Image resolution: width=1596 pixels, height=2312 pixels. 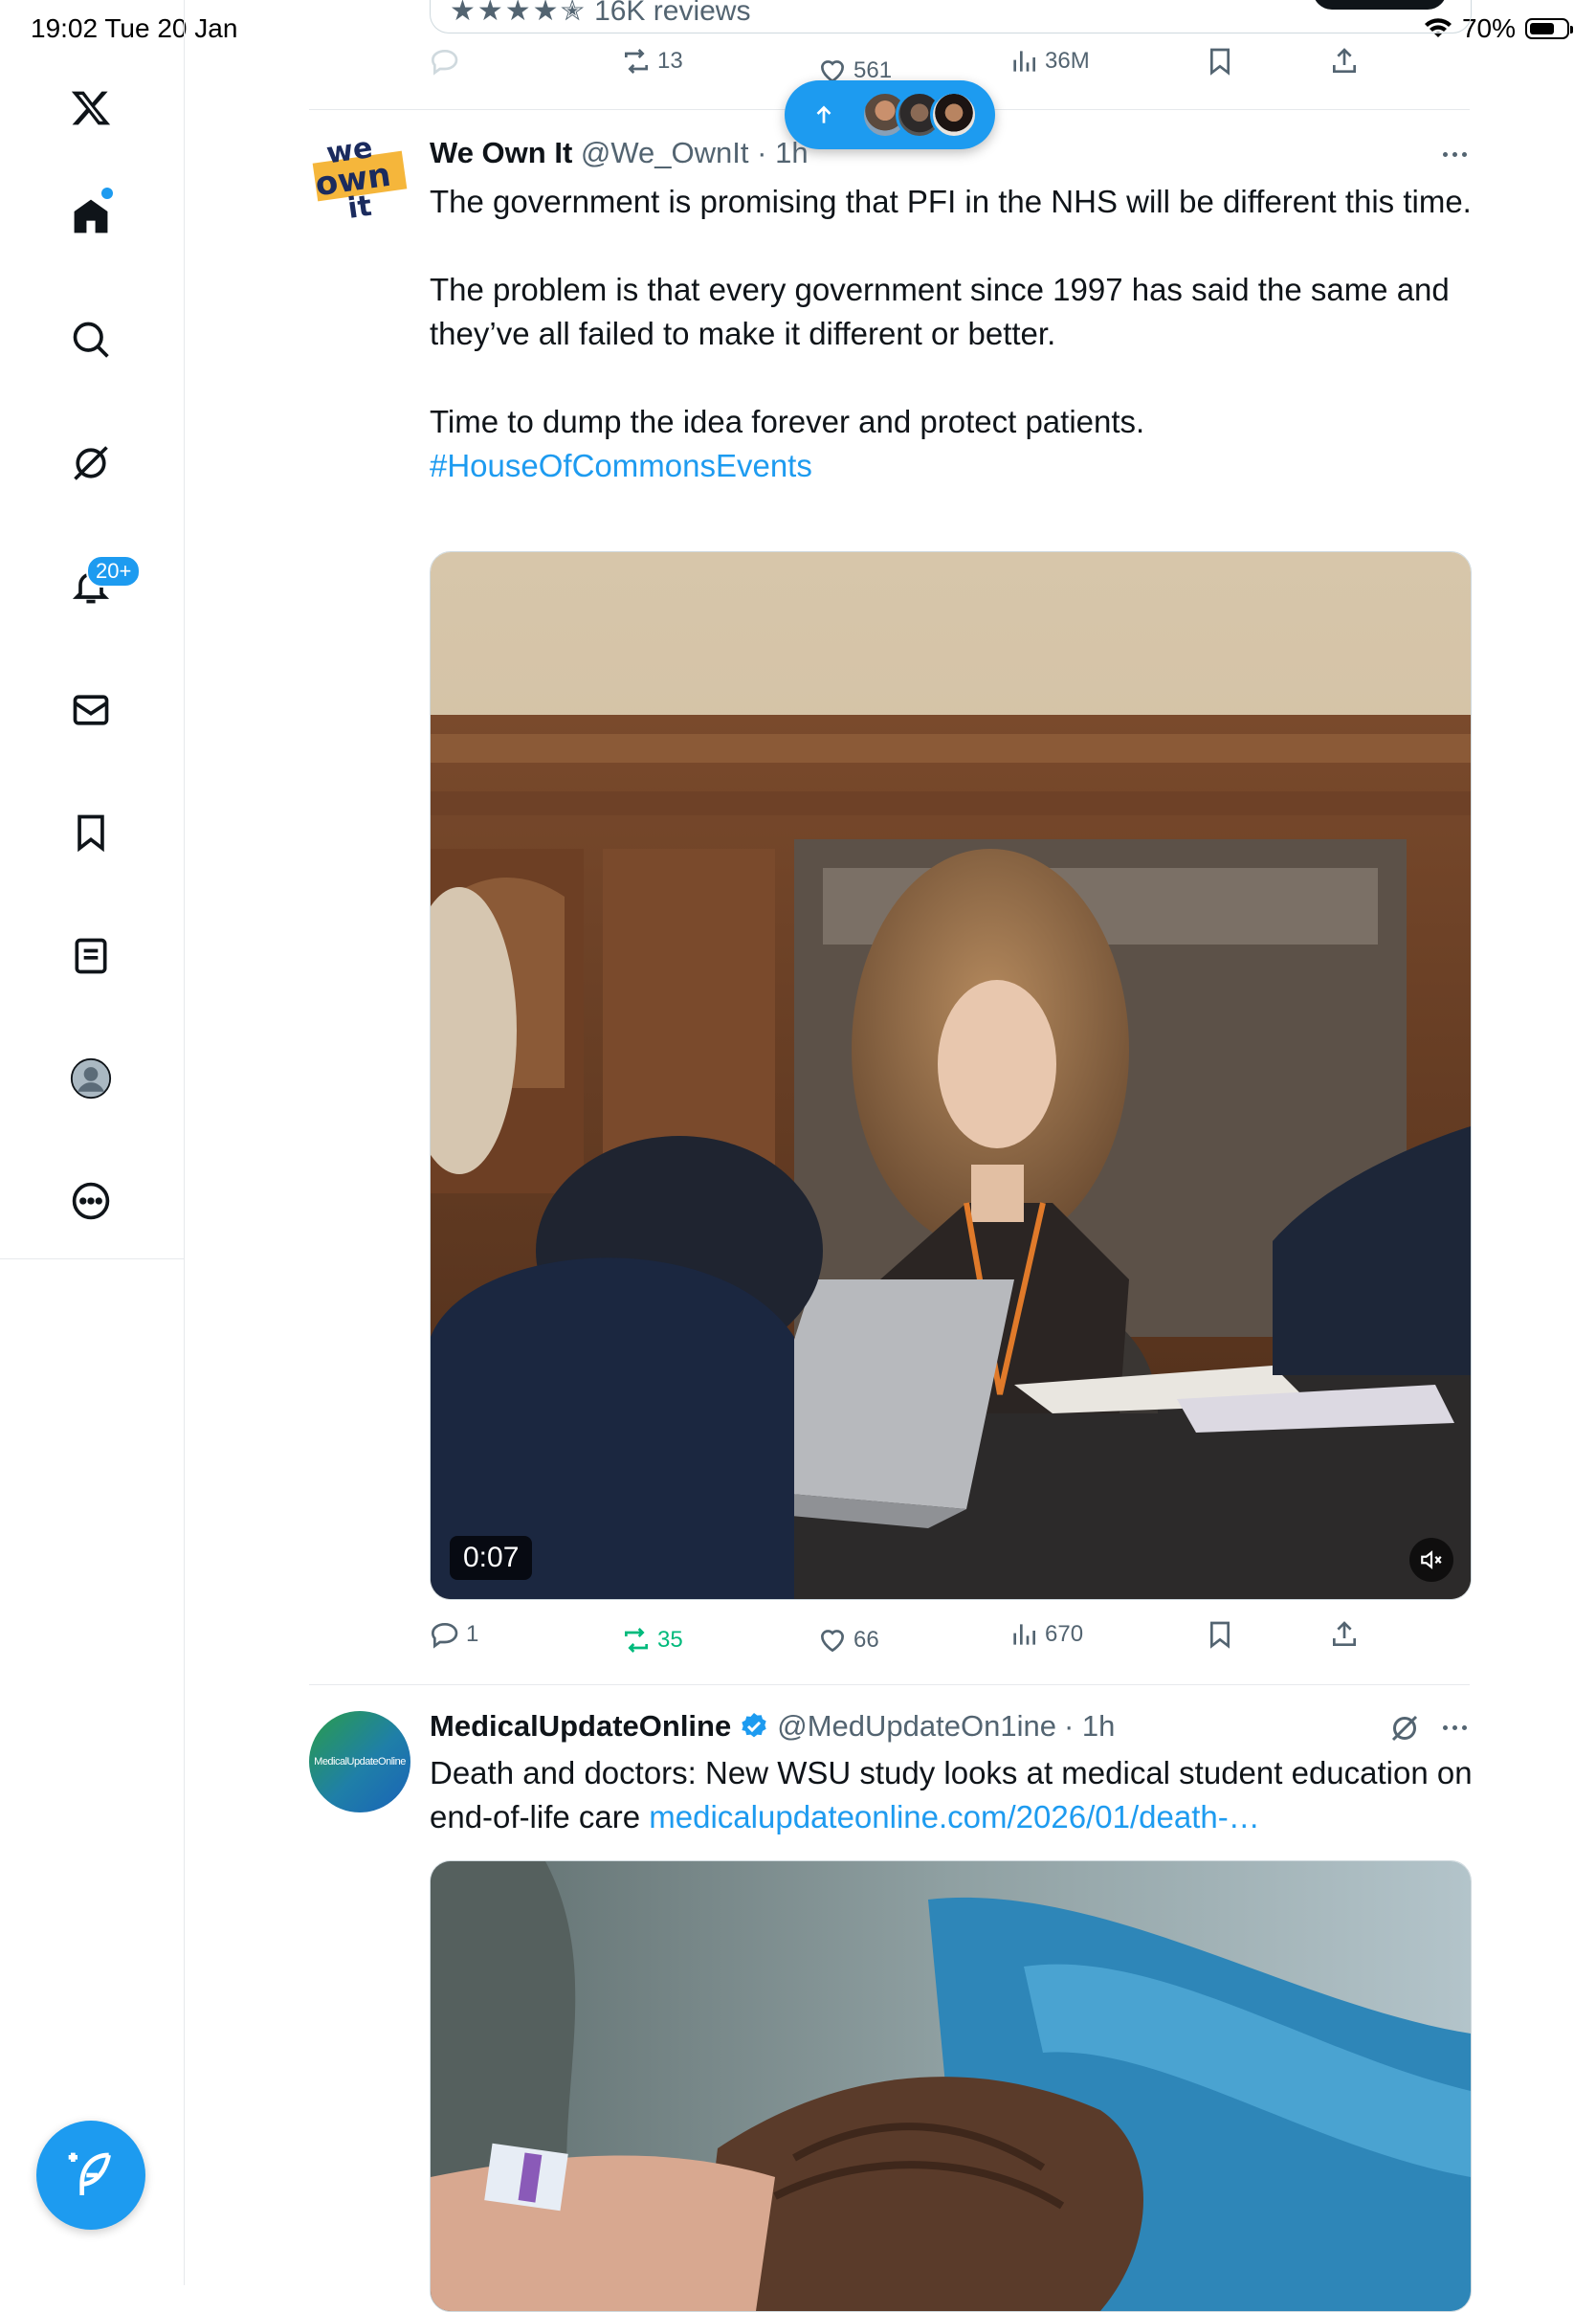 What do you see at coordinates (754, 1726) in the screenshot?
I see `verified-badge-icon` at bounding box center [754, 1726].